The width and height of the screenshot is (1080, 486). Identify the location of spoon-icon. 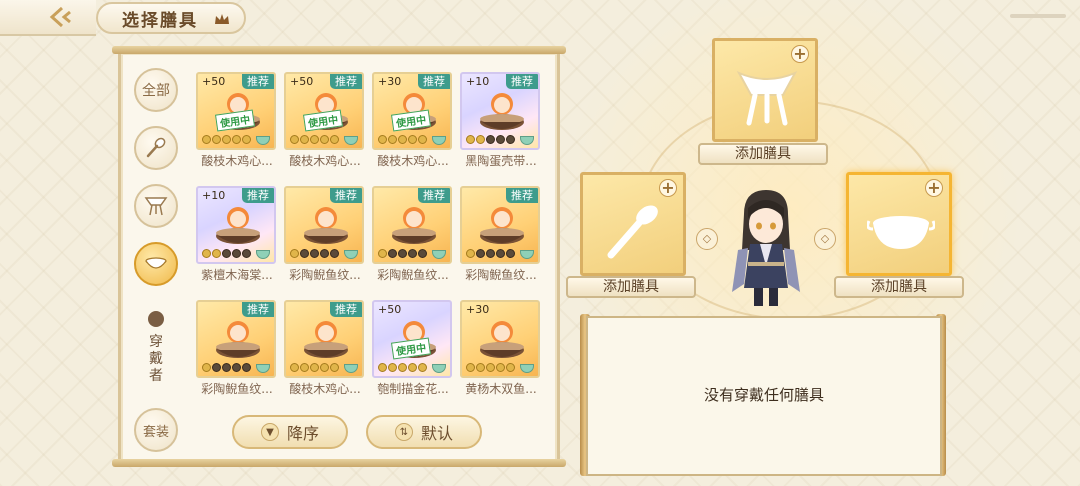
(632, 232).